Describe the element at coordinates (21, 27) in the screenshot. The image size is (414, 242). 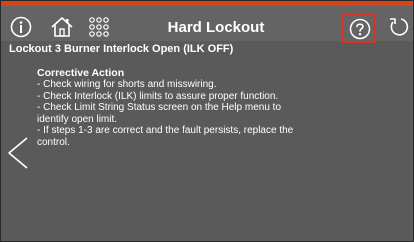
I see `info-icon` at that location.